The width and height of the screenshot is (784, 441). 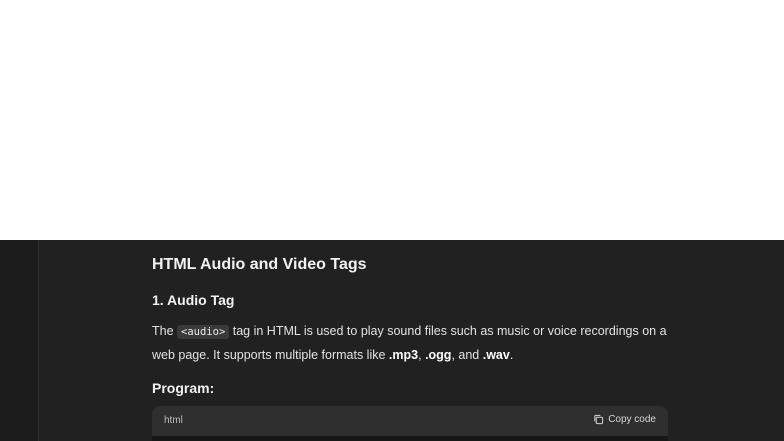 I want to click on copy-icon, so click(x=599, y=419).